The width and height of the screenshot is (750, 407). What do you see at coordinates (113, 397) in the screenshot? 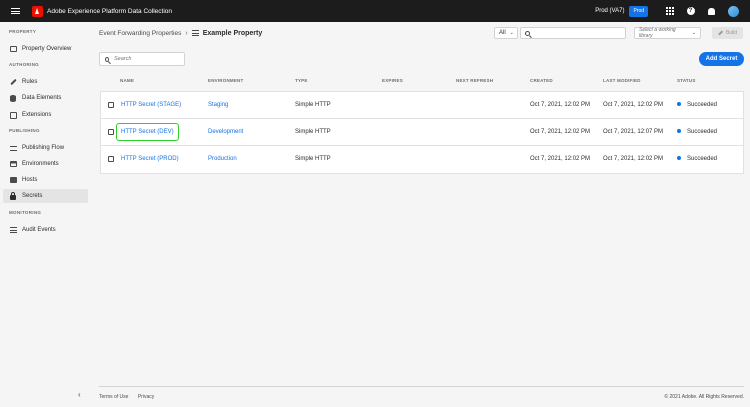
I see `terms-of-use-link: Terms of Use` at bounding box center [113, 397].